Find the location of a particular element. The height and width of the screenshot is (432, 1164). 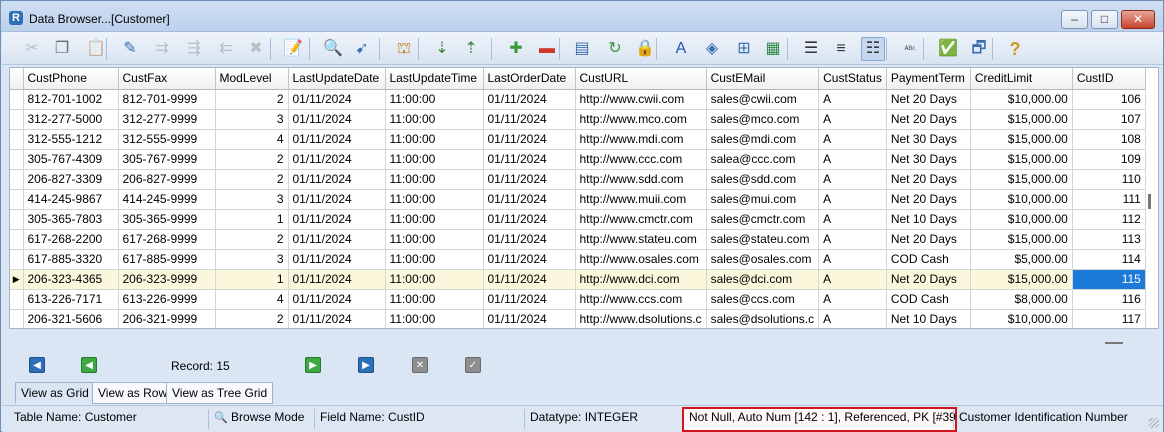

cell-custemail: sales@cmctr.com is located at coordinates (763, 219).